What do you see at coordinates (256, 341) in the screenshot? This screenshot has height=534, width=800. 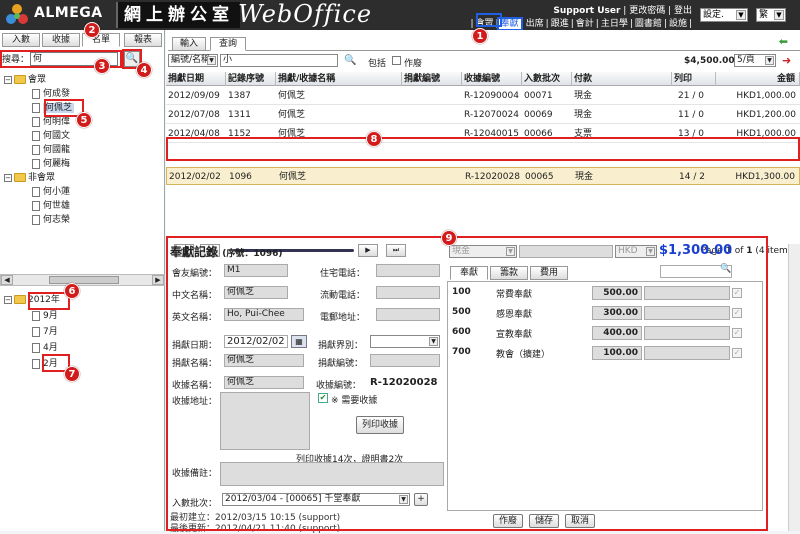 I see `date-field: 2012/02/02` at bounding box center [256, 341].